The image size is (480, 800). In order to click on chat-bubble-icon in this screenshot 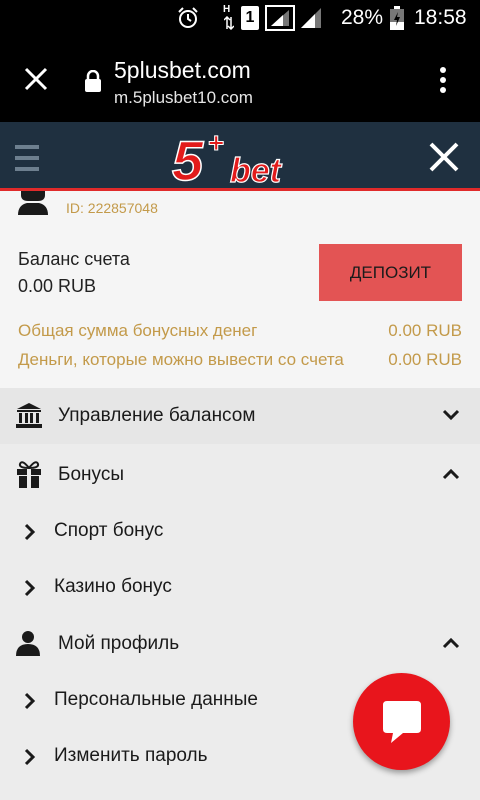, I will do `click(402, 722)`.